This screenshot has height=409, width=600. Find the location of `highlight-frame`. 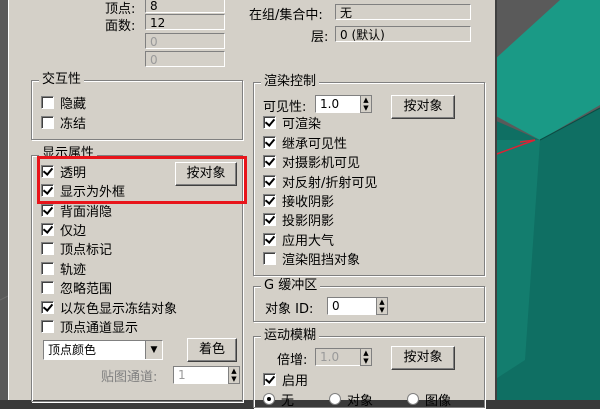

highlight-frame is located at coordinates (142, 180).